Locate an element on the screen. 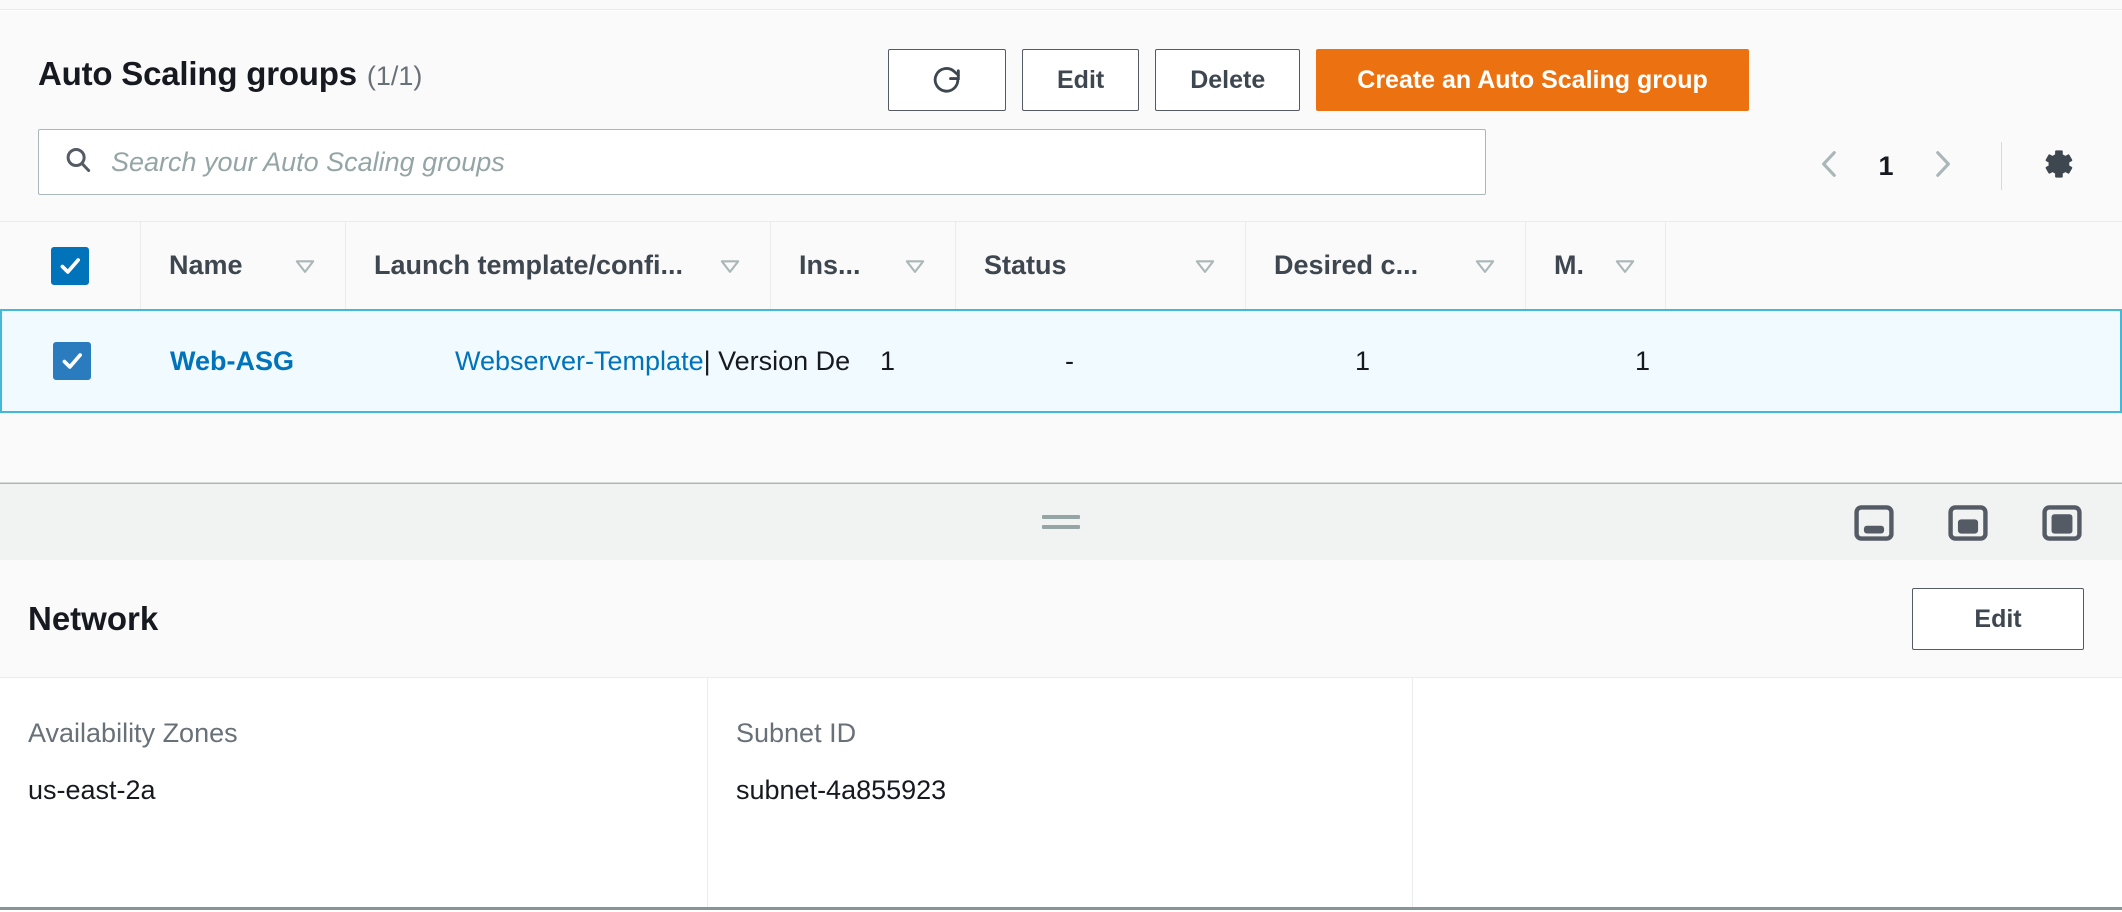  panel-size-medium-icon is located at coordinates (1968, 523).